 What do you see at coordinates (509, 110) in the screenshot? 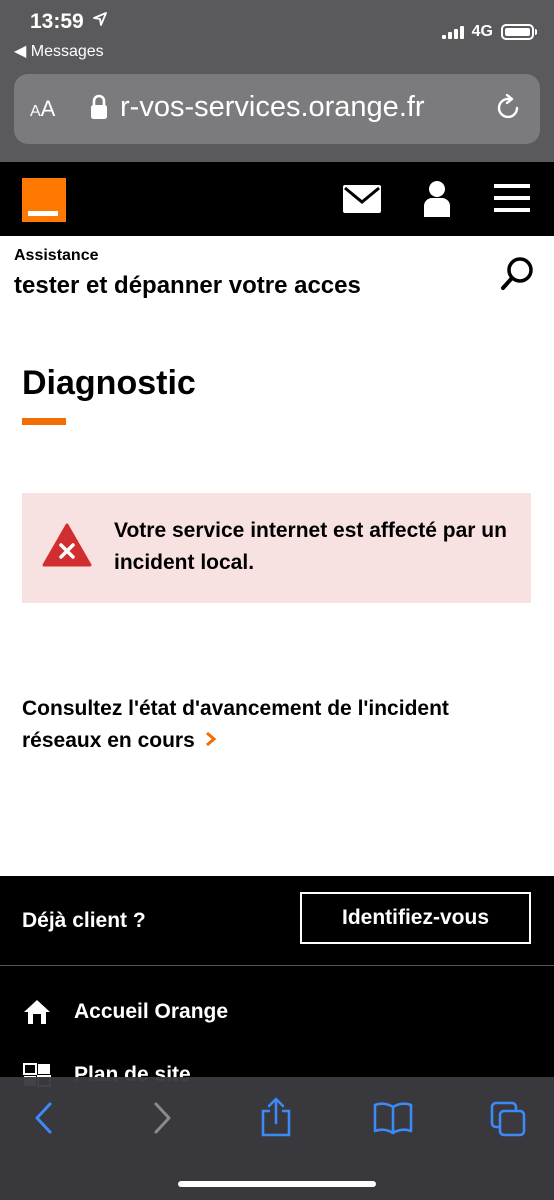
I see `reload-icon` at bounding box center [509, 110].